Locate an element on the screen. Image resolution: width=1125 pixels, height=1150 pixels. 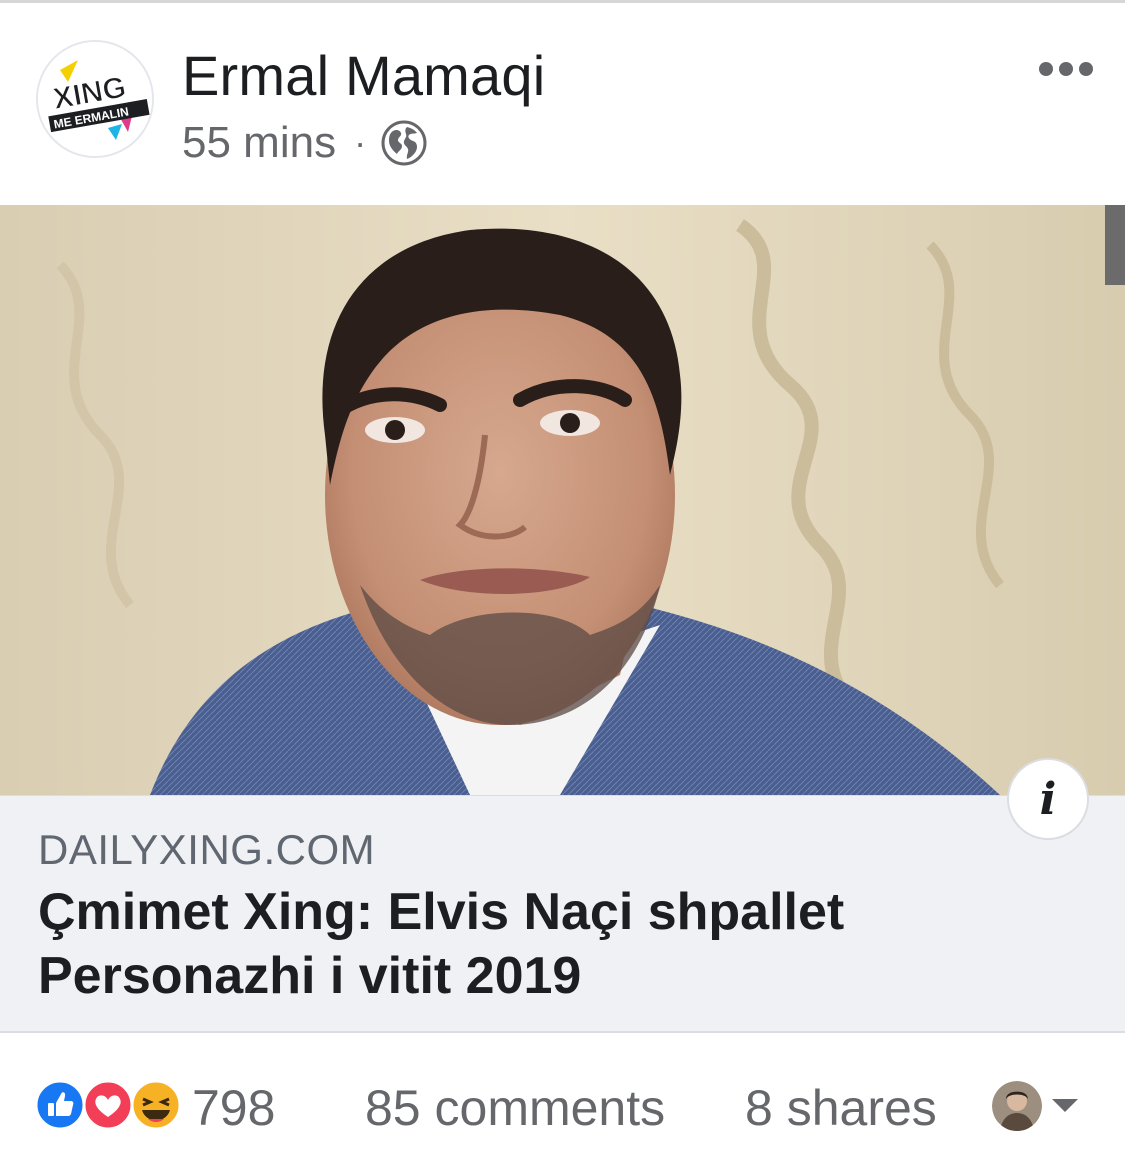
post-meta: 55 mins · is located at coordinates (305, 143).